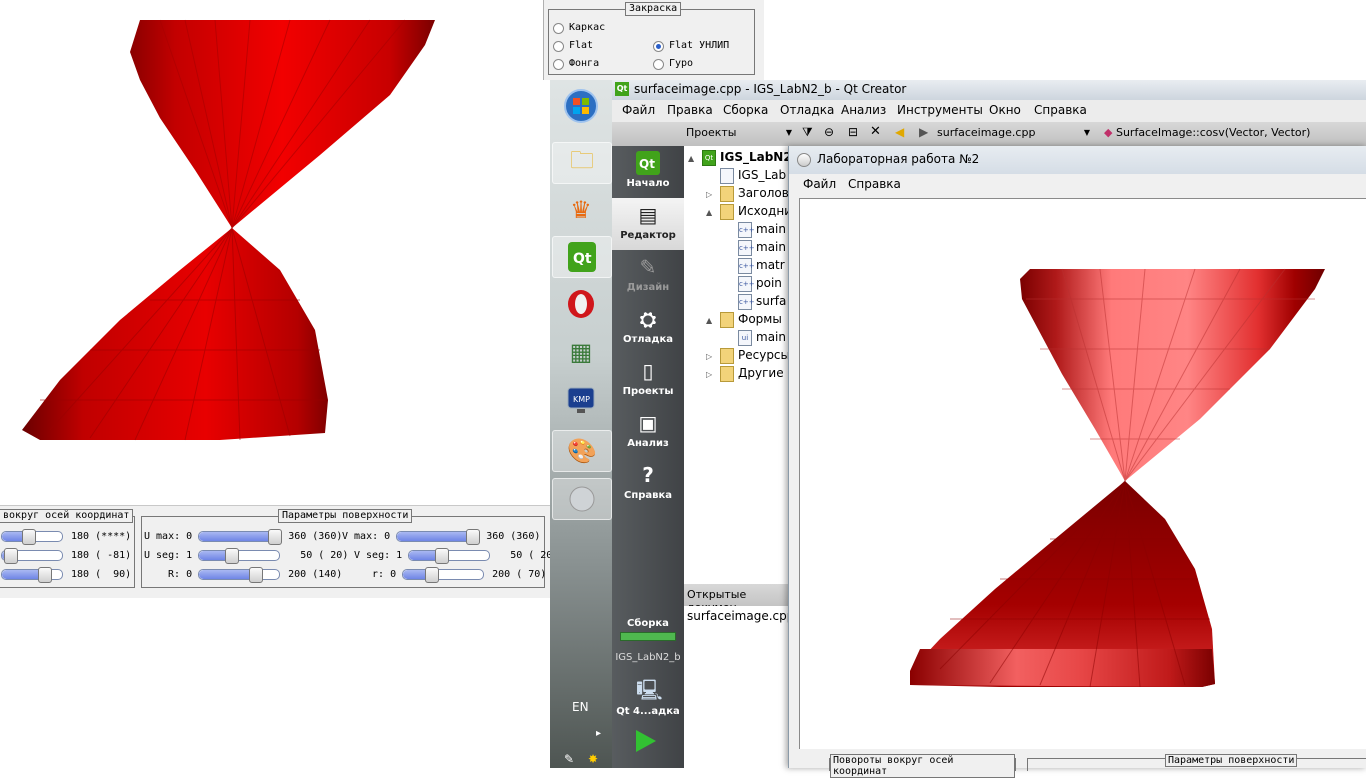 The width and height of the screenshot is (1366, 778). What do you see at coordinates (648, 380) in the screenshot?
I see `mode-projects: ▯ Проекты` at bounding box center [648, 380].